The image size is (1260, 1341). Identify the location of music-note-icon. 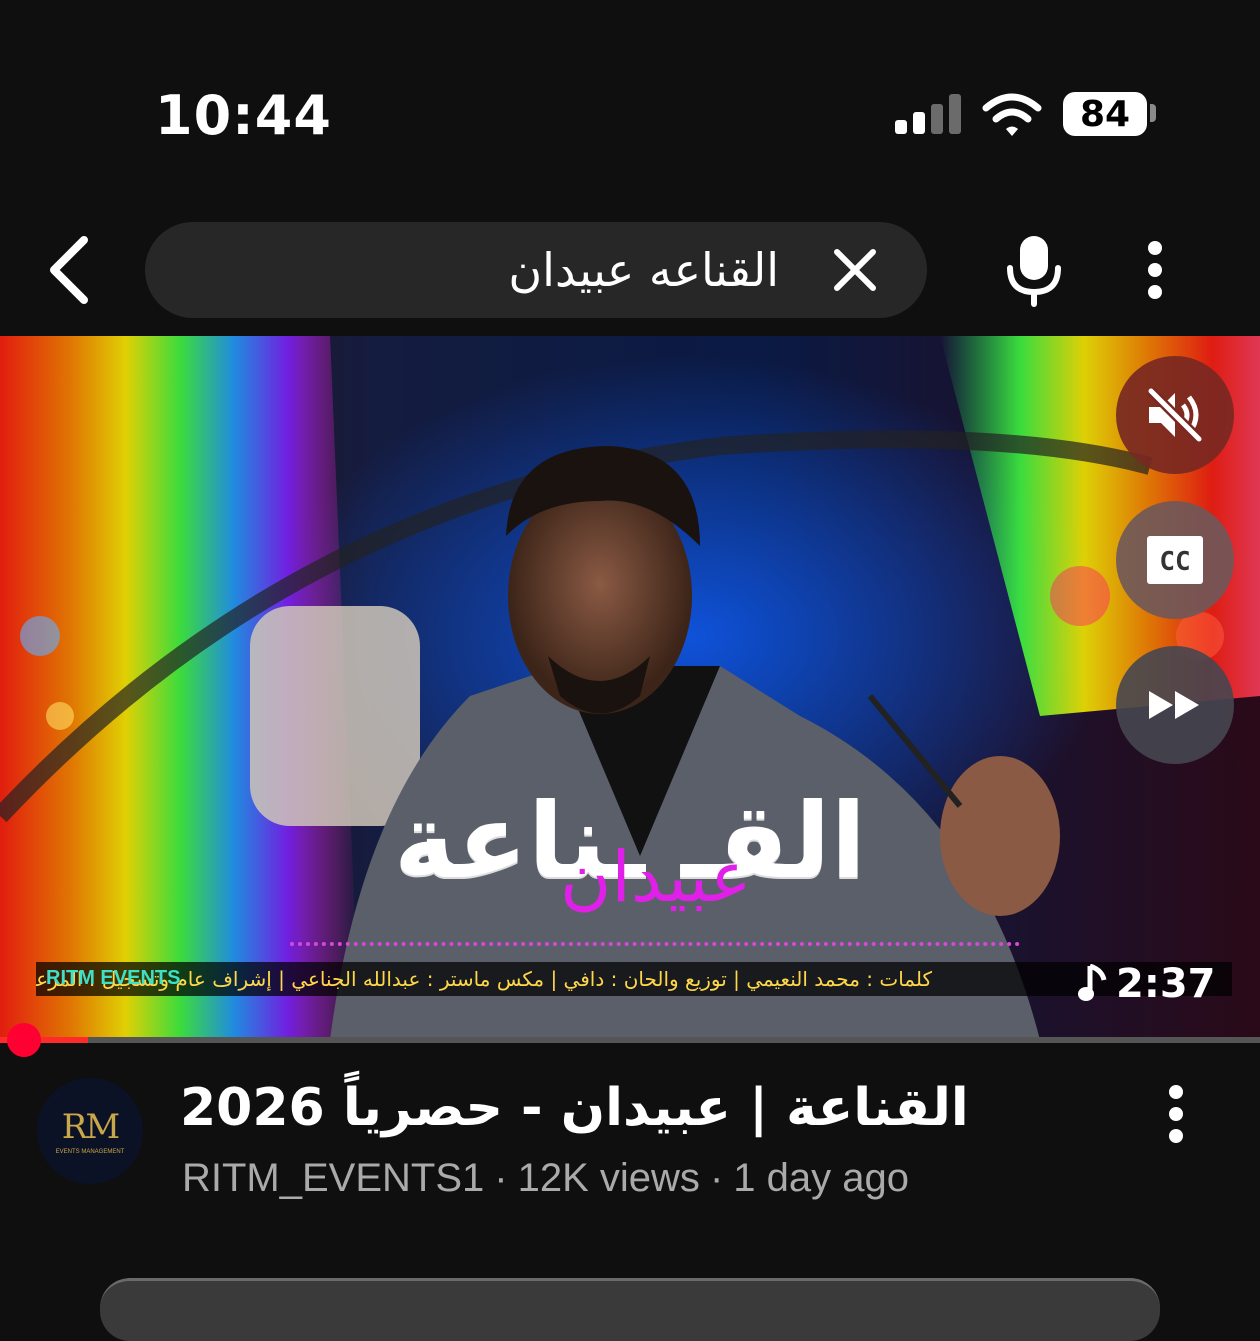
(1092, 982).